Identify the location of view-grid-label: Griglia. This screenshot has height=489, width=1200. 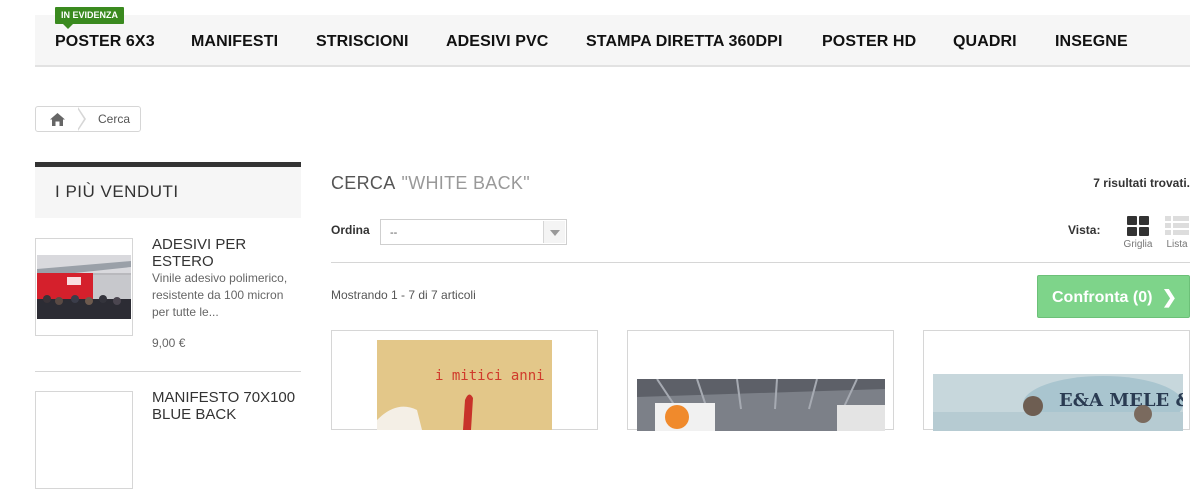
(1138, 244).